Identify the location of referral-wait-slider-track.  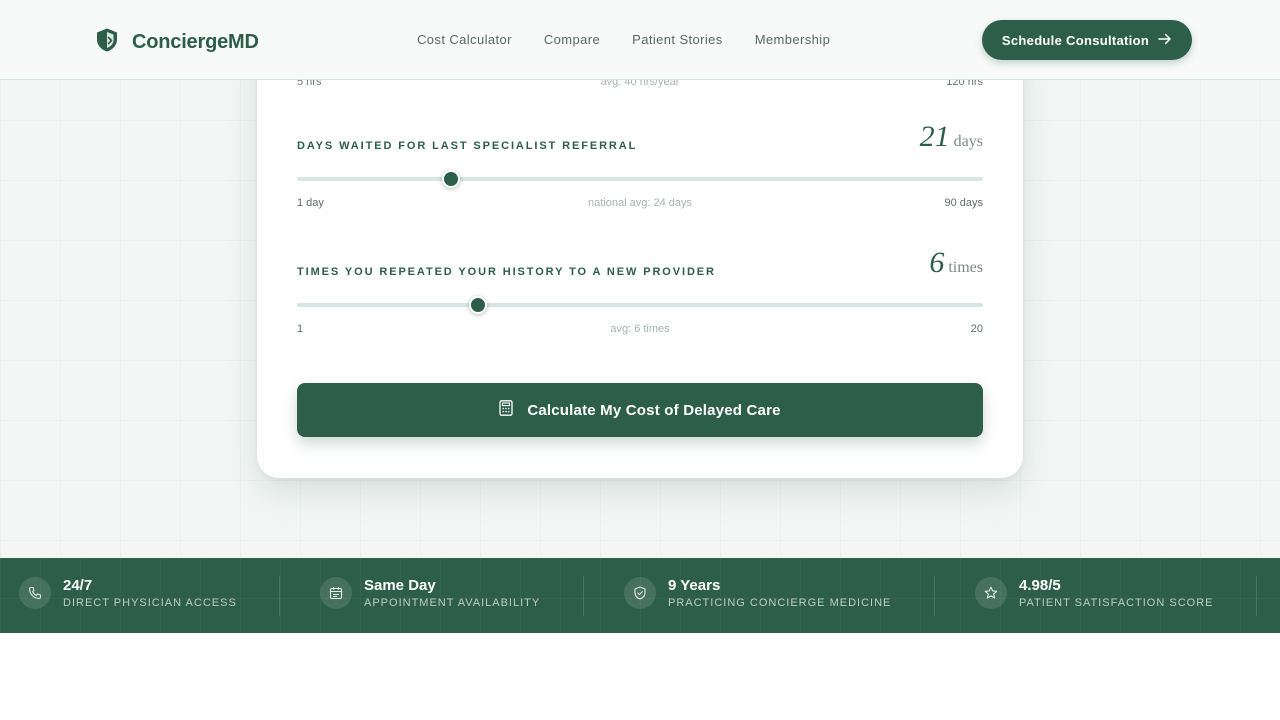
(640, 179).